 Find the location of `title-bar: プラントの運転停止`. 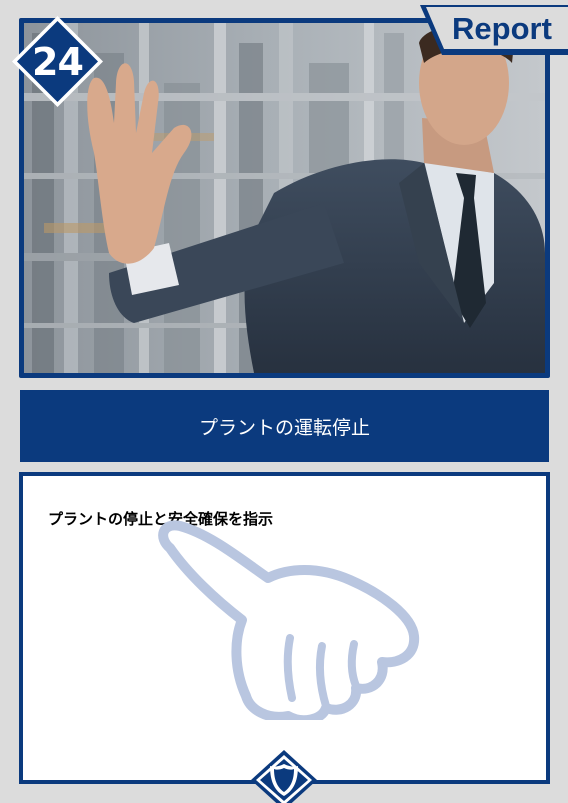

title-bar: プラントの運転停止 is located at coordinates (284, 426).